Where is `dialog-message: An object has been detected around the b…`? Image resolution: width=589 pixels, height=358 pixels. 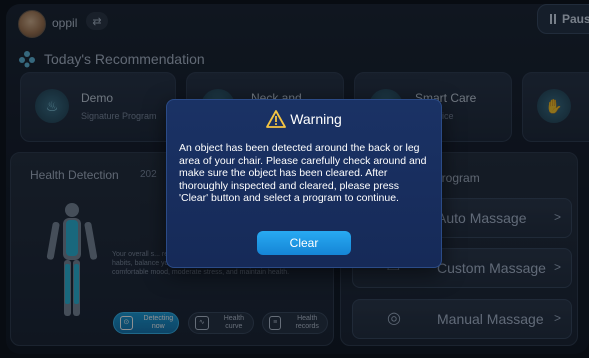
dialog-message: An object has been detected around the b… is located at coordinates (303, 173).